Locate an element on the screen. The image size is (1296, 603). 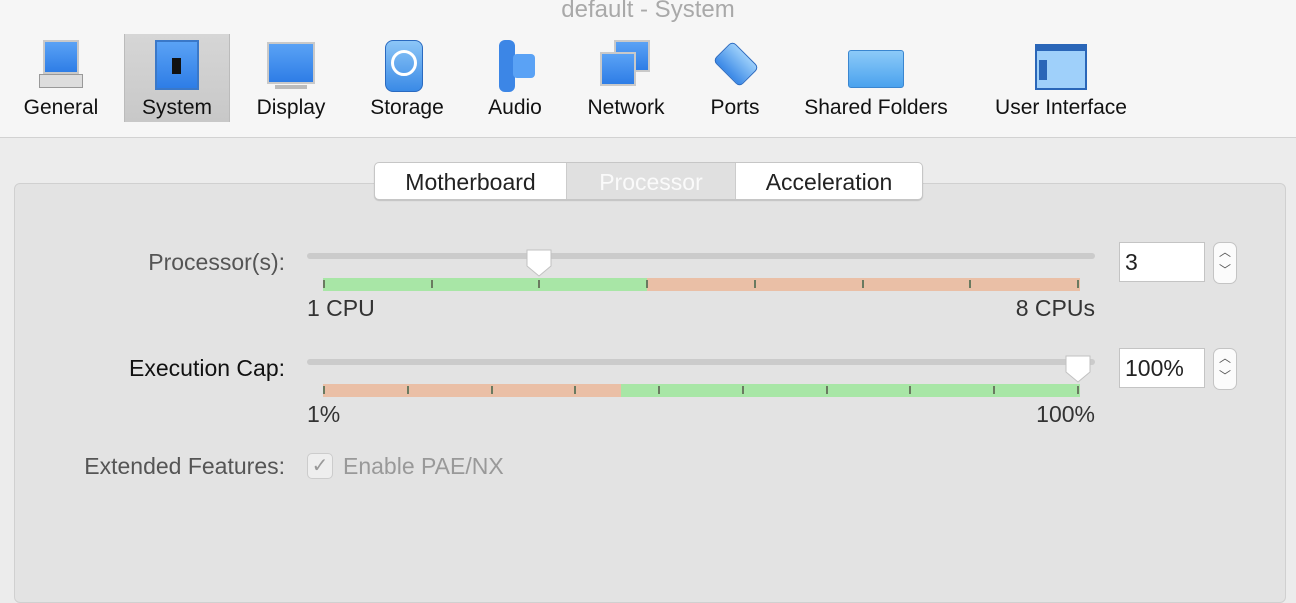
execution-cap-scale is located at coordinates (701, 390).